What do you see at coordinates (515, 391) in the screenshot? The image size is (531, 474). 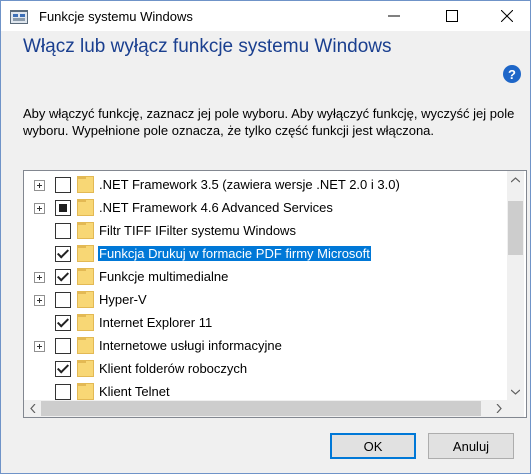 I see `scroll-down-icon` at bounding box center [515, 391].